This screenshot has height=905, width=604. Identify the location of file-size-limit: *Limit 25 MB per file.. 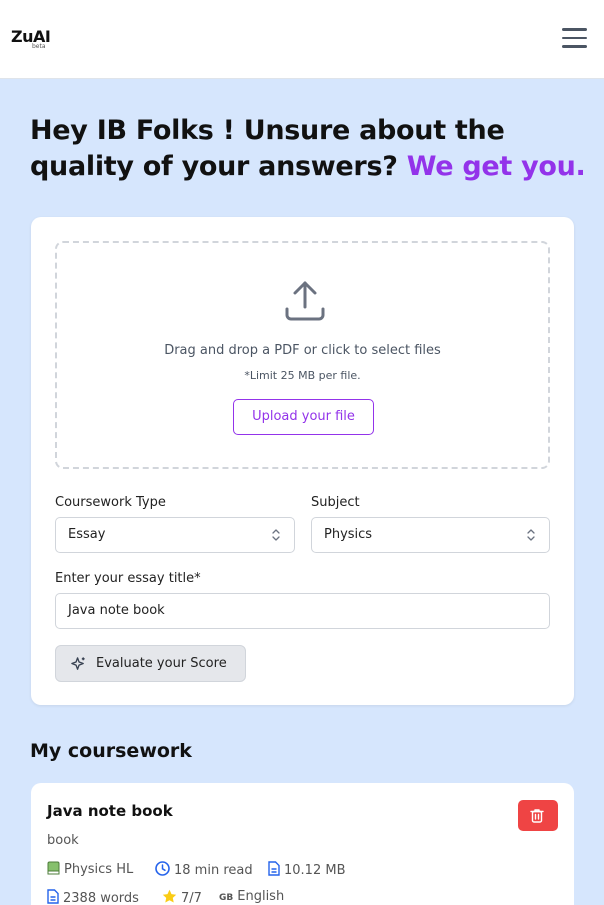
(302, 375).